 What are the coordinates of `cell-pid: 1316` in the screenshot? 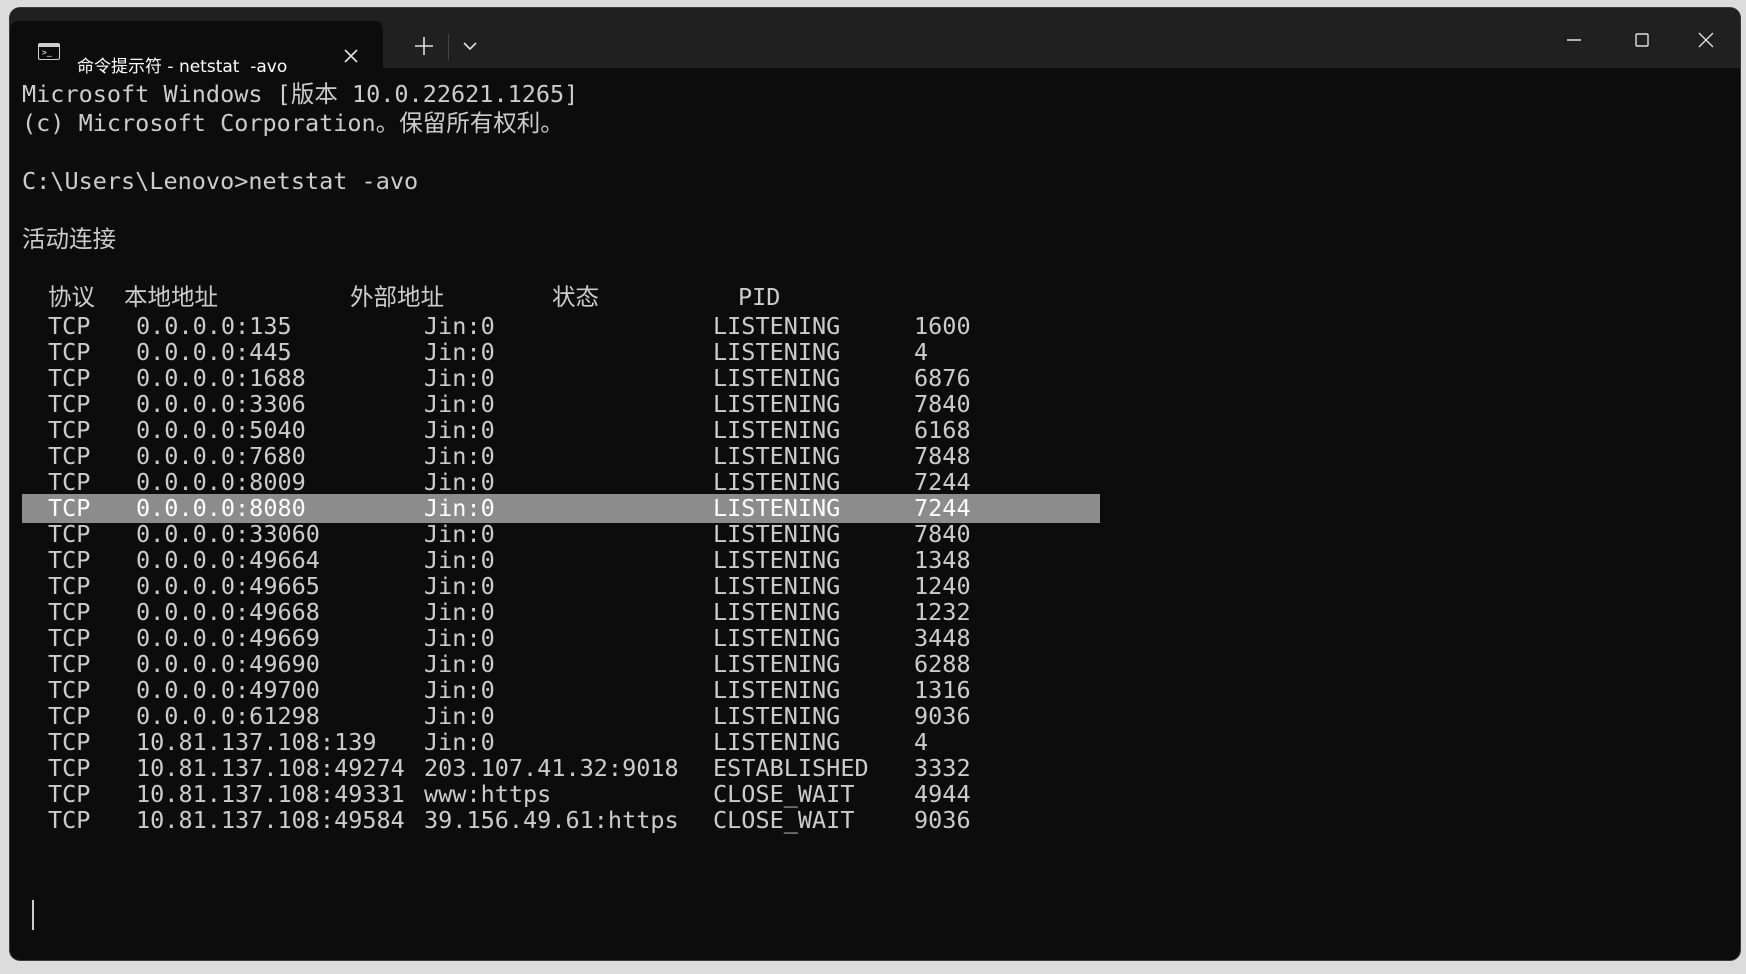 It's located at (942, 690).